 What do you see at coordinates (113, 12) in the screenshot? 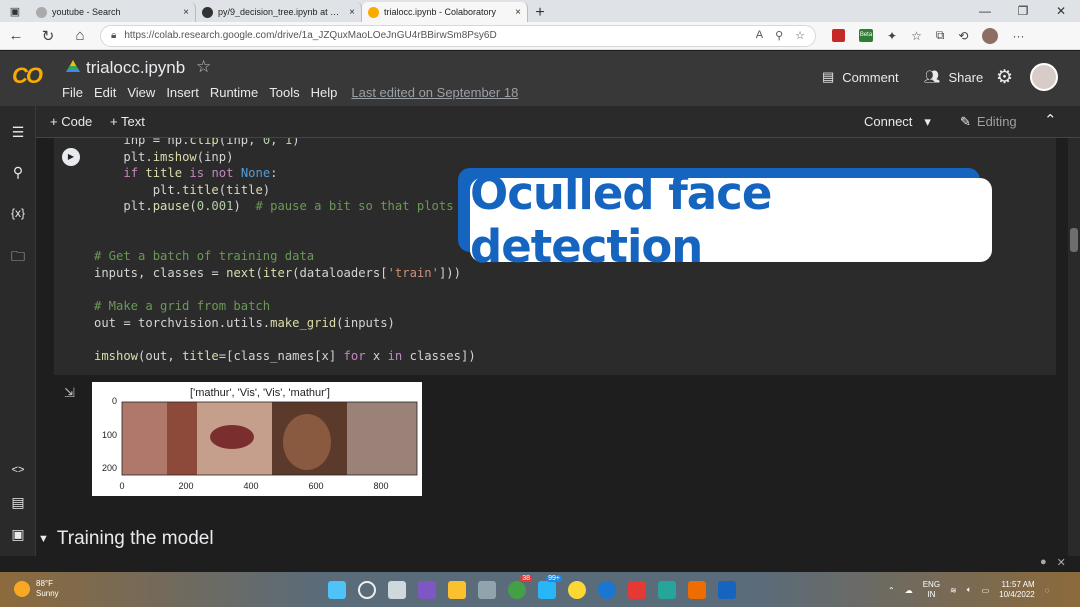
I see `tab-youtube-search: youtube - Search ×` at bounding box center [113, 12].